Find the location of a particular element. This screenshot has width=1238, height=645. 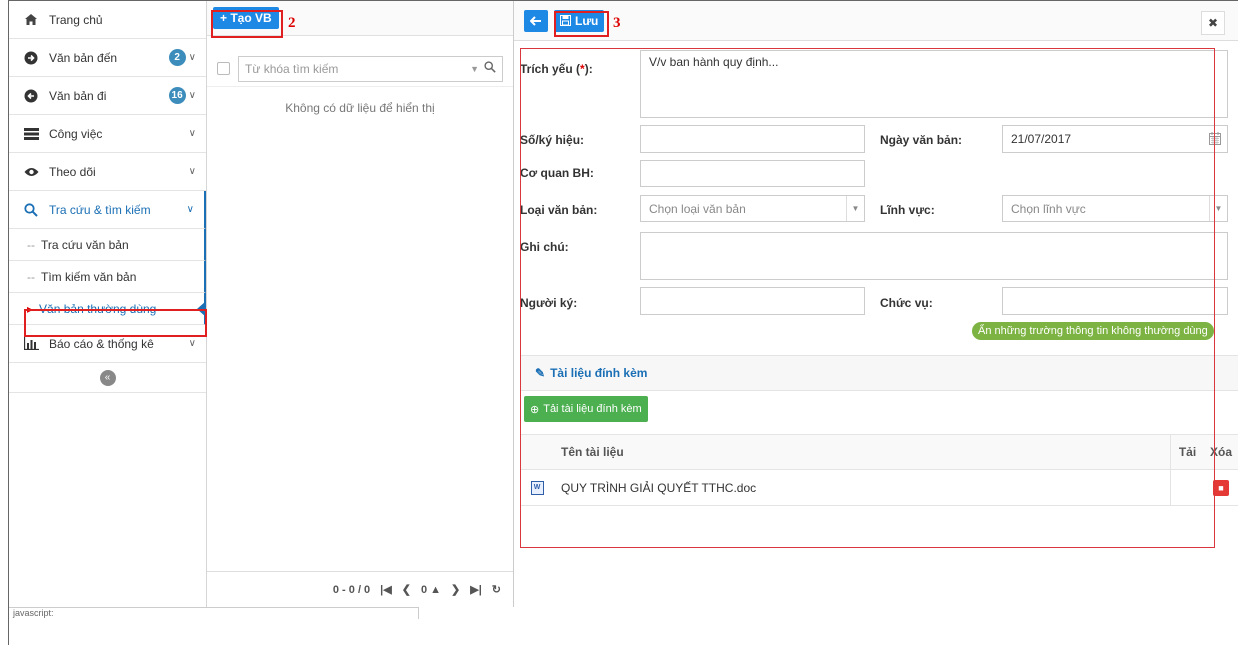

status-bar: javascript: is located at coordinates (214, 613).